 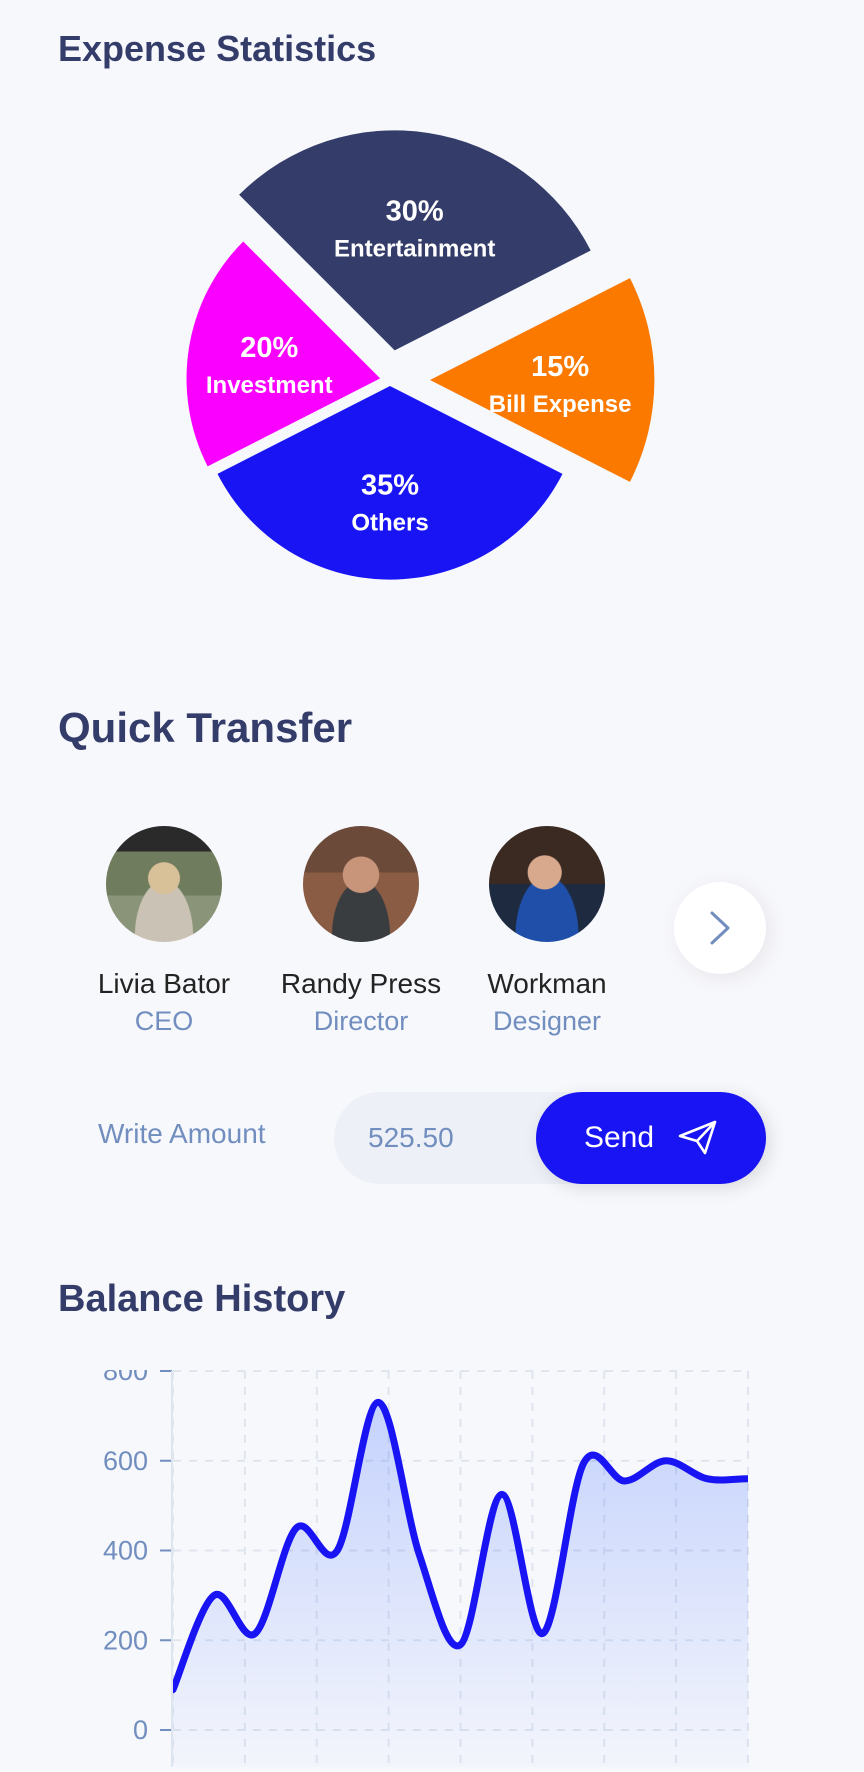 I want to click on contact-card: Livia Bator CEO, so click(x=164, y=931).